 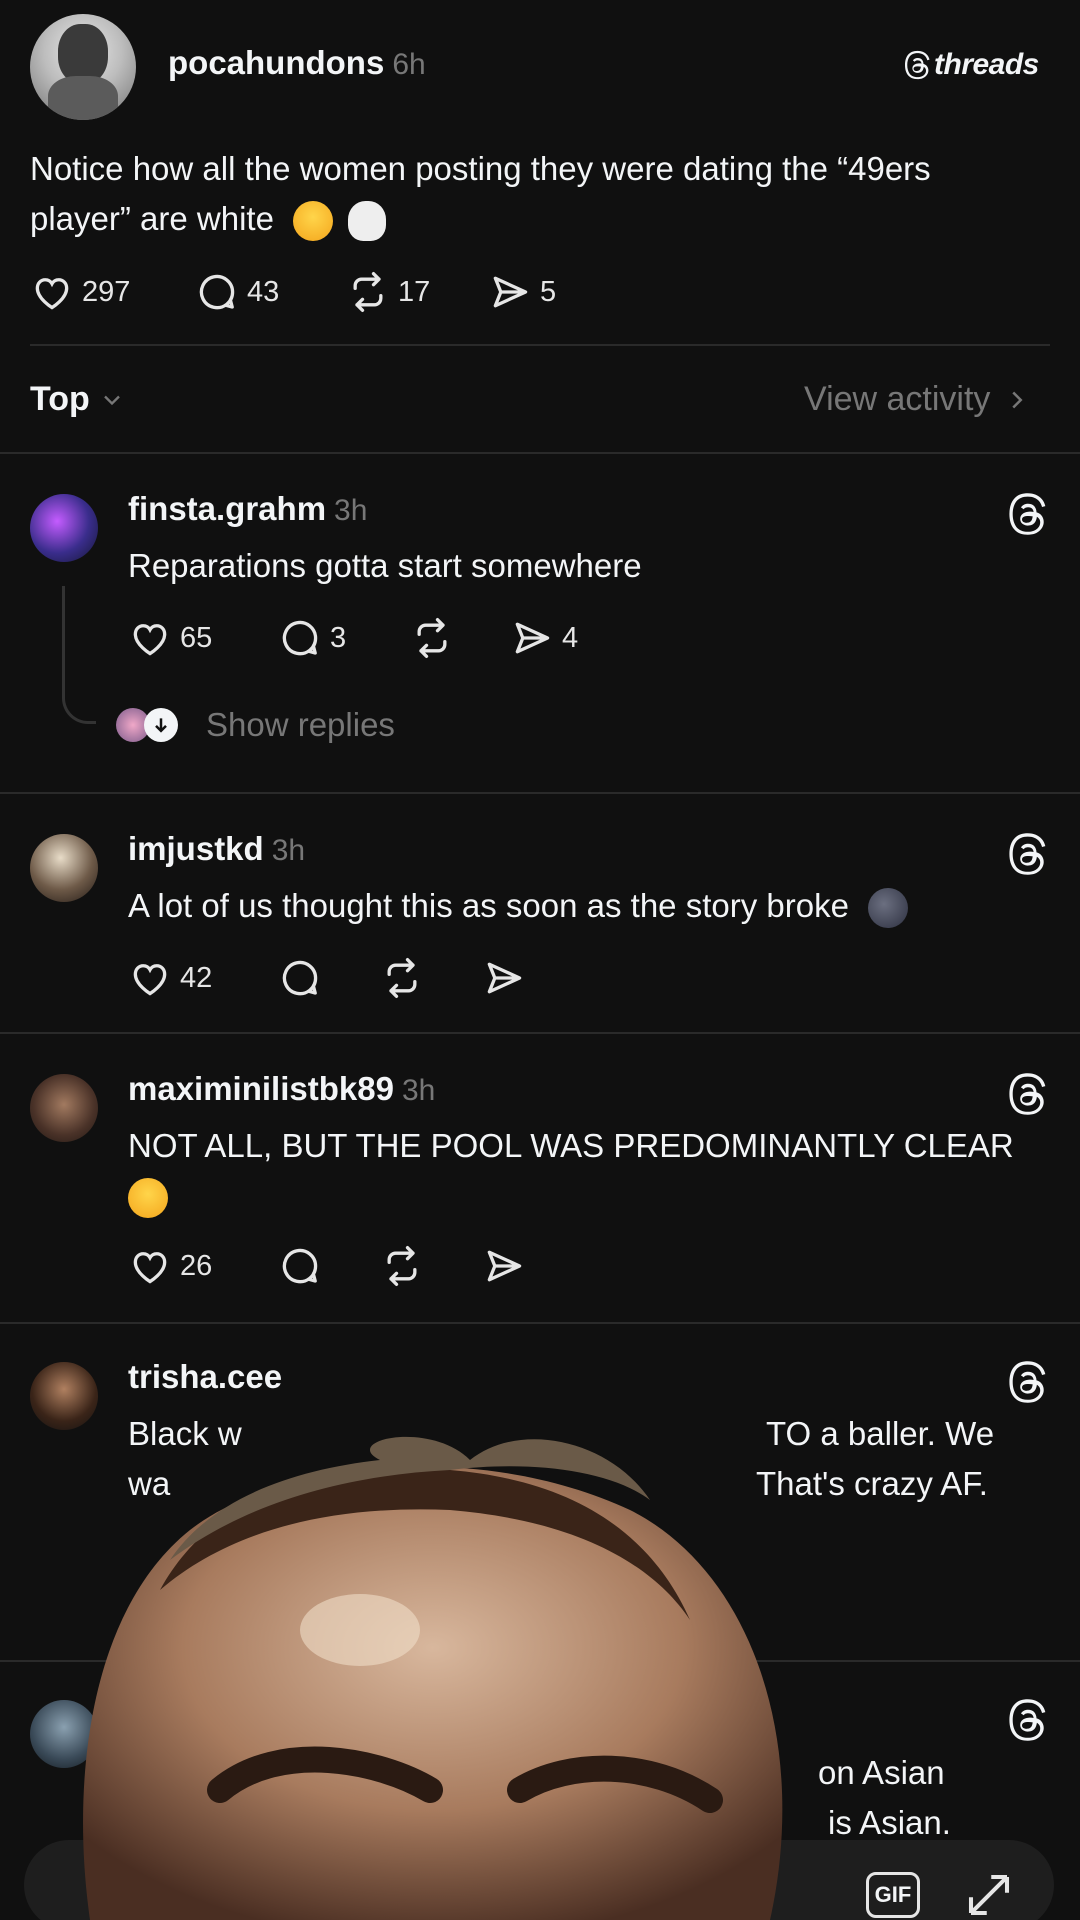 I want to click on new-moon-face-emoji, so click(x=888, y=908).